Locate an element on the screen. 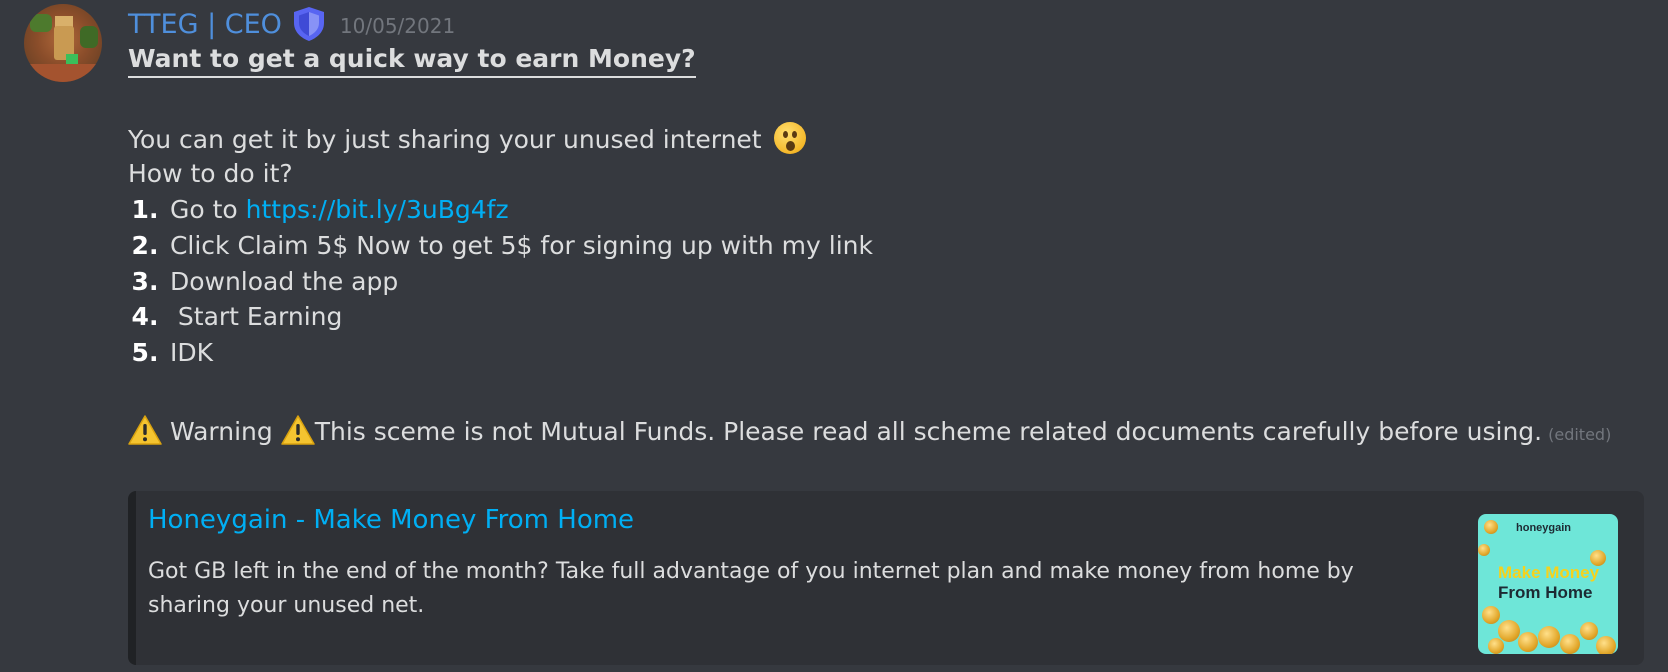 The height and width of the screenshot is (672, 1668). step-number: 2. is located at coordinates (145, 245).